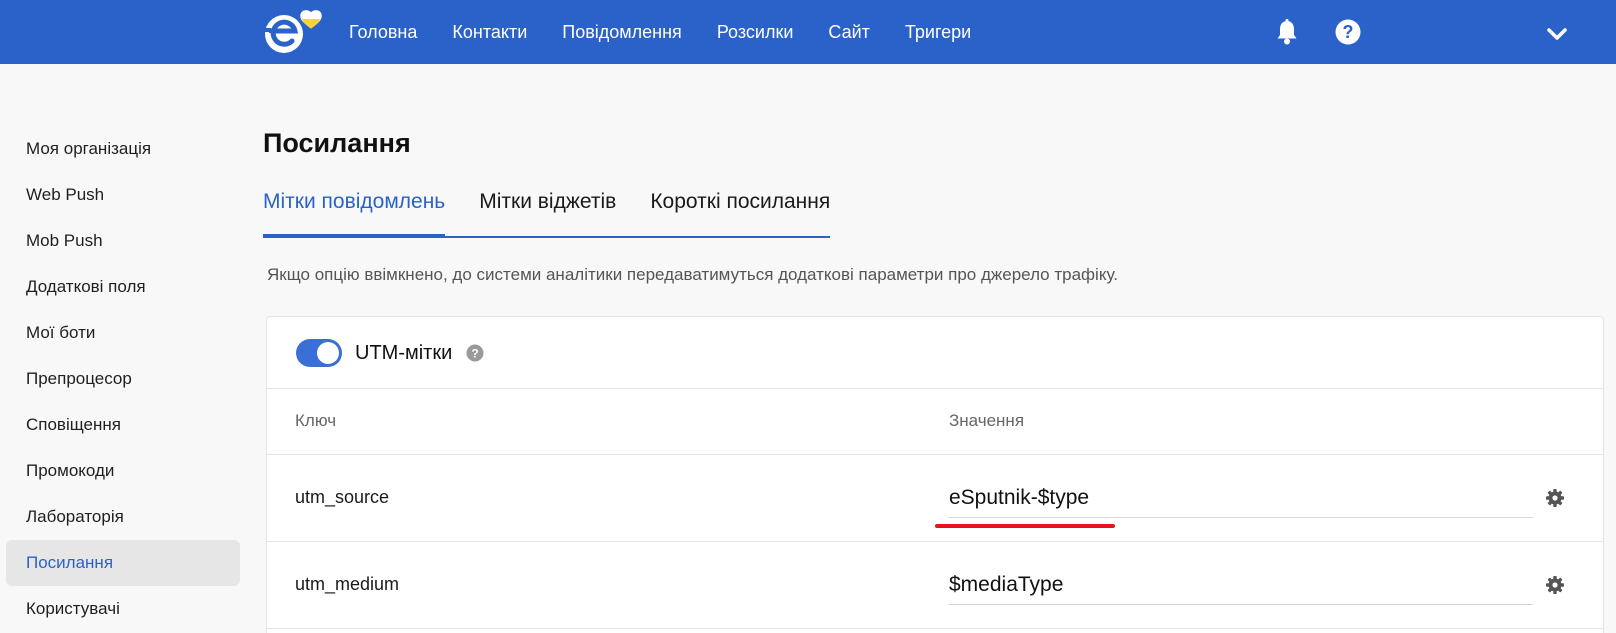  What do you see at coordinates (1241, 585) in the screenshot?
I see `utm-medium-value-input` at bounding box center [1241, 585].